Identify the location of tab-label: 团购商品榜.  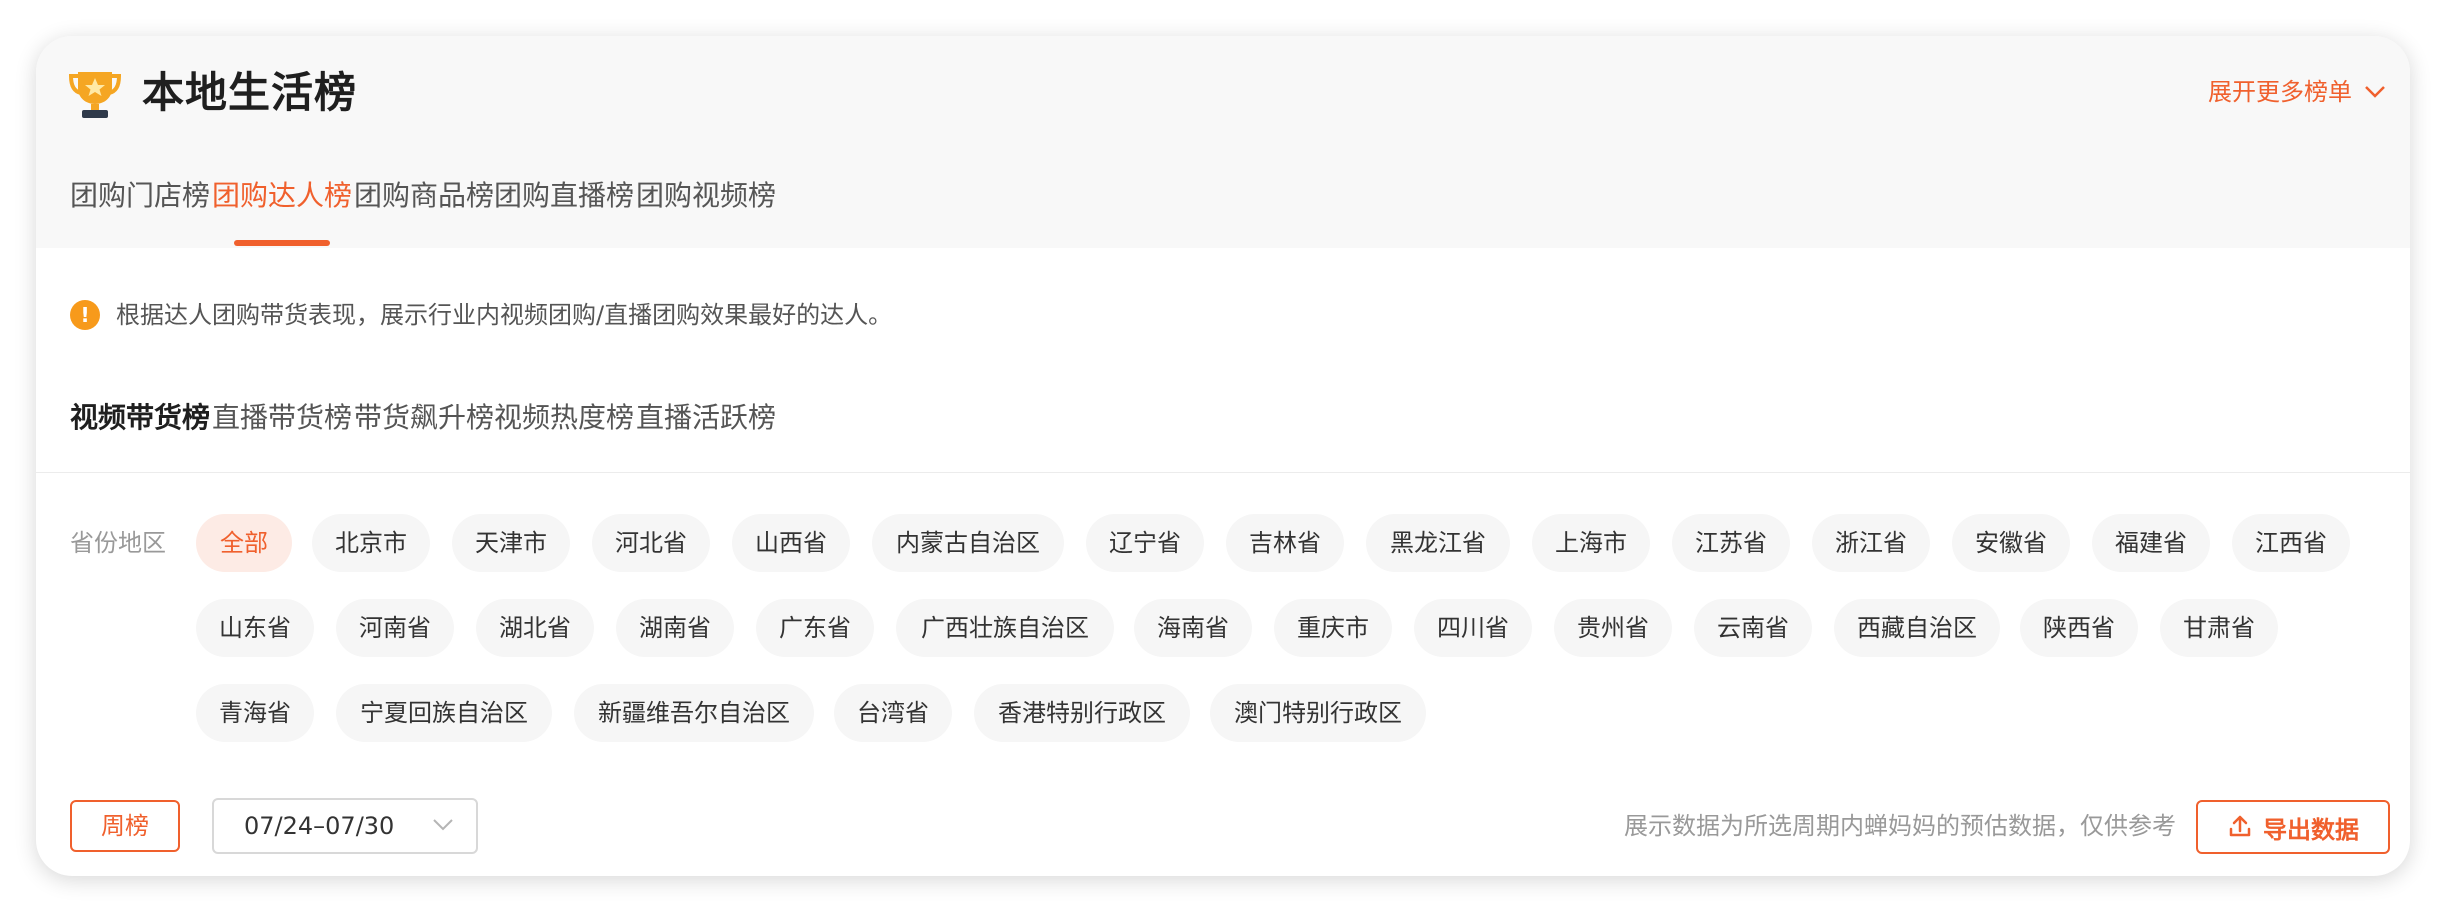
(424, 195).